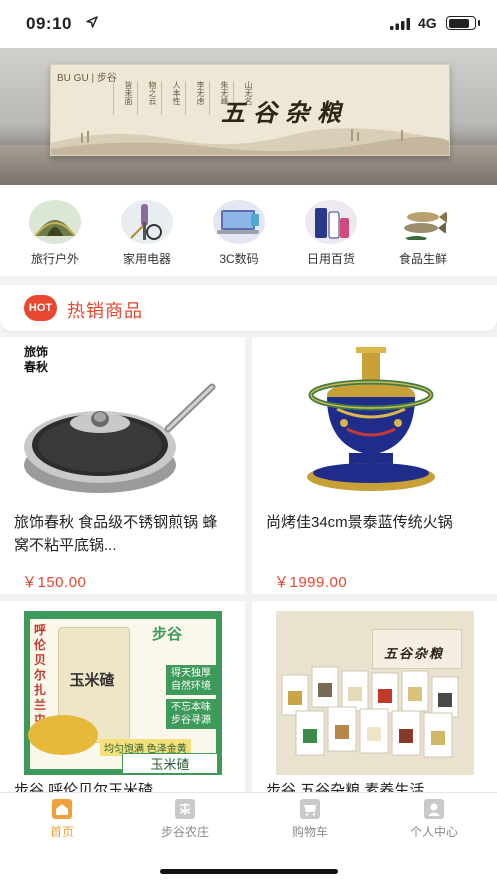 The height and width of the screenshot is (883, 497). I want to click on product-name: 尚烤佳34cm景泰蓝传统火锅, so click(359, 522).